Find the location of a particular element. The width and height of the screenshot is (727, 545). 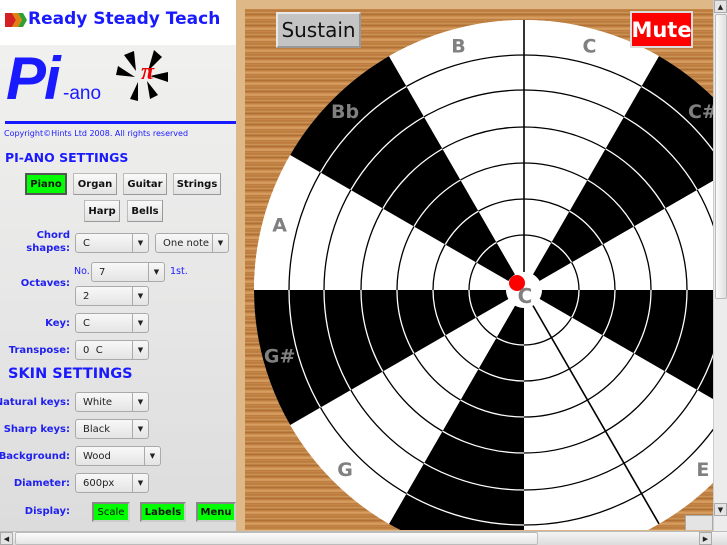

pi-symbol: π is located at coordinates (148, 72).